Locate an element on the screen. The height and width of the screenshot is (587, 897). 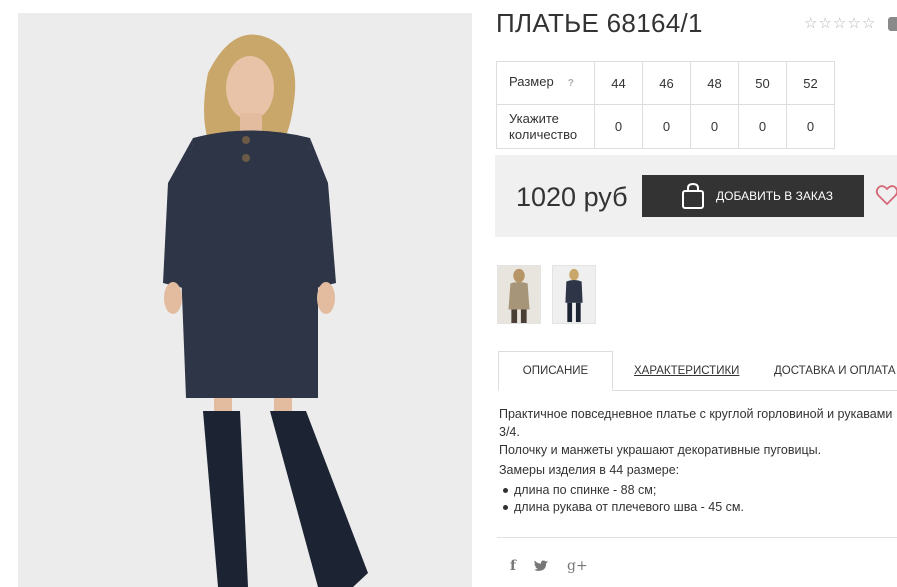
size-row: Размер? 44 46 48 50 52 is located at coordinates (665, 83).